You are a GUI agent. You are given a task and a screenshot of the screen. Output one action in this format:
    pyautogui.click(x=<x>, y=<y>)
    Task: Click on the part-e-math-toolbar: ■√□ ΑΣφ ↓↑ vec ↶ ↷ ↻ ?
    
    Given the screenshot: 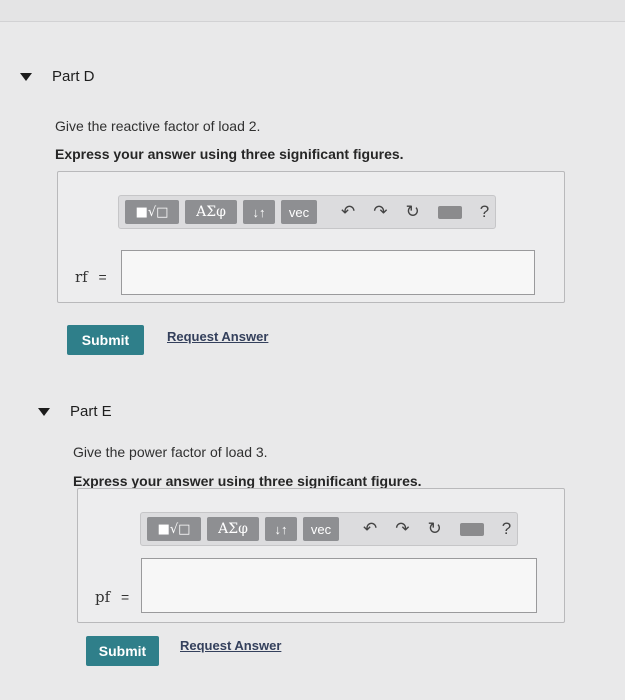 What is the action you would take?
    pyautogui.click(x=329, y=529)
    